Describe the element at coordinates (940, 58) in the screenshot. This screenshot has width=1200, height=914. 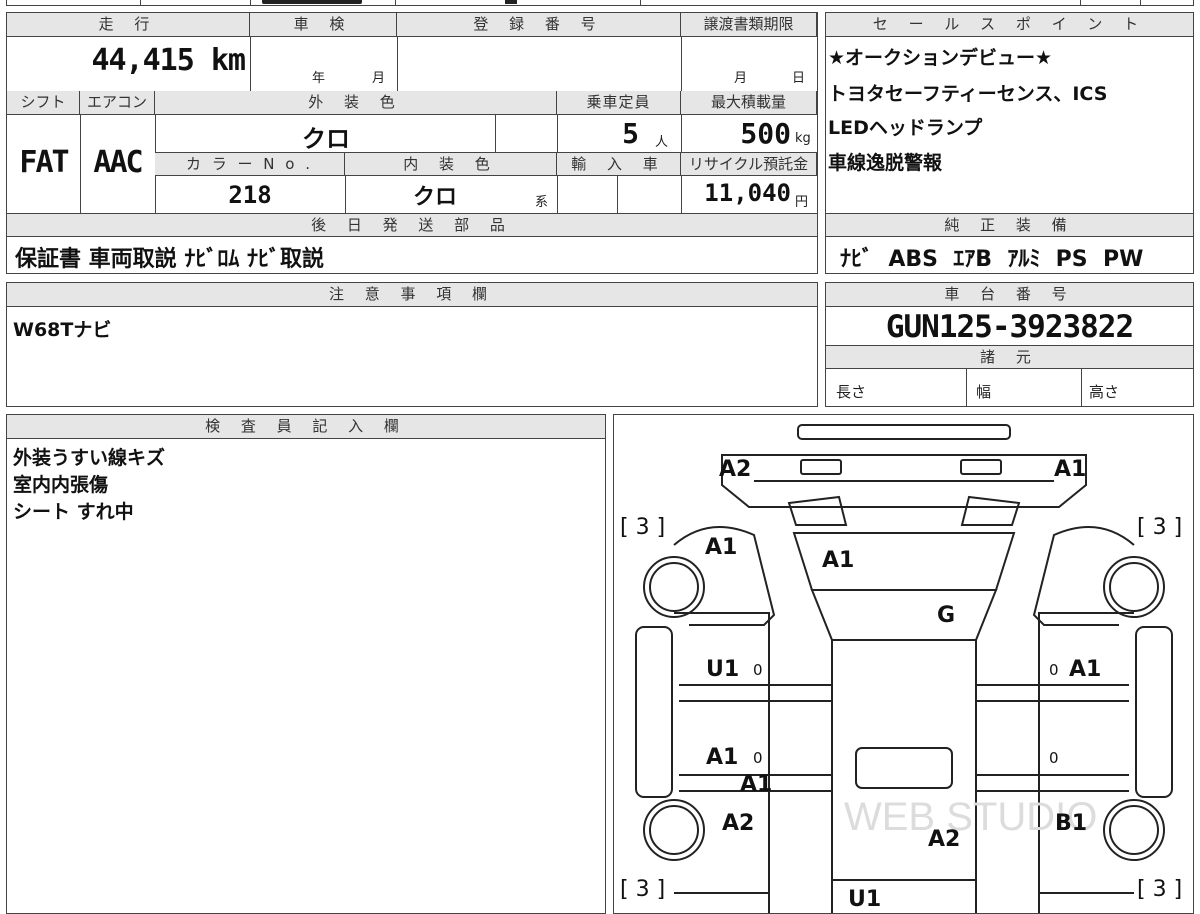
I see `sales-line-1: ★オークションデビュー★` at that location.